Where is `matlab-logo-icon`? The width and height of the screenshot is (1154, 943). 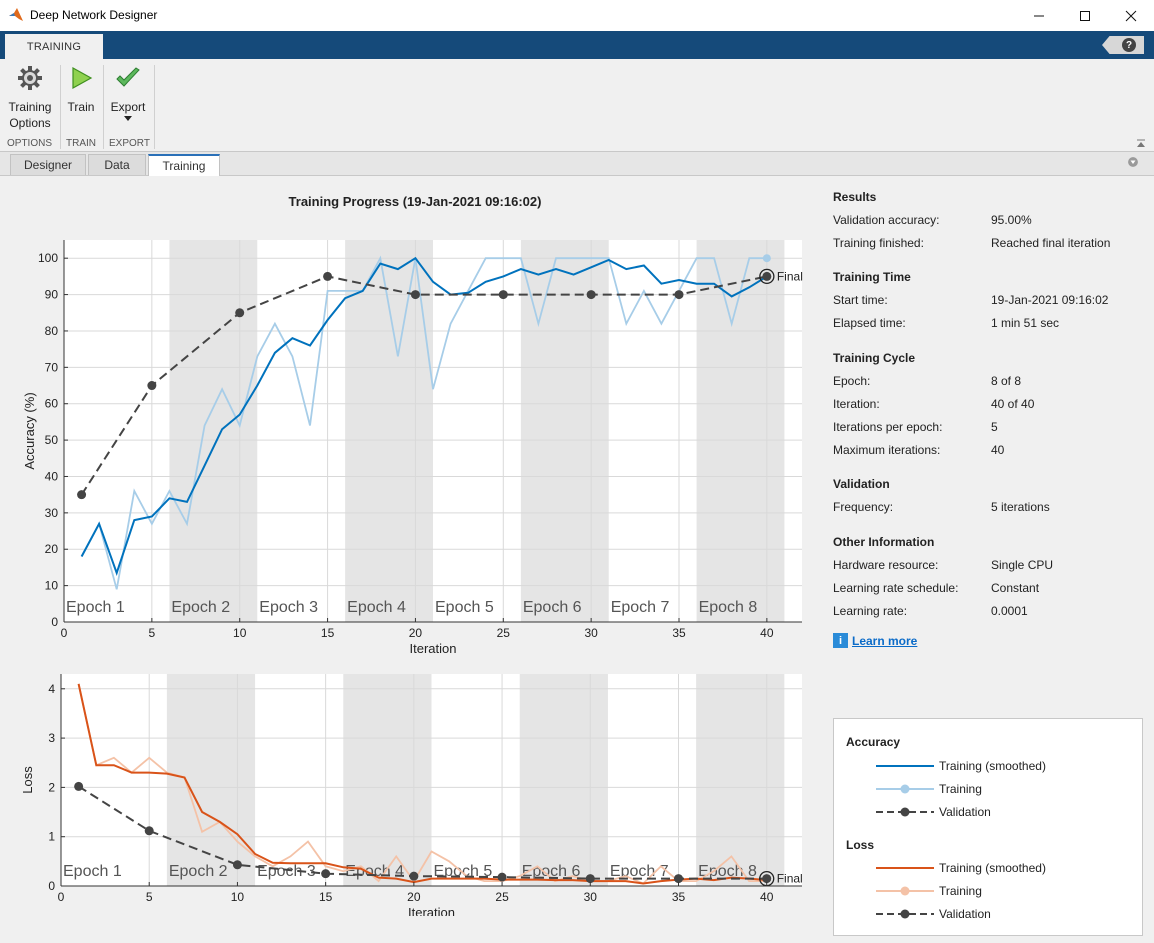 matlab-logo-icon is located at coordinates (16, 14).